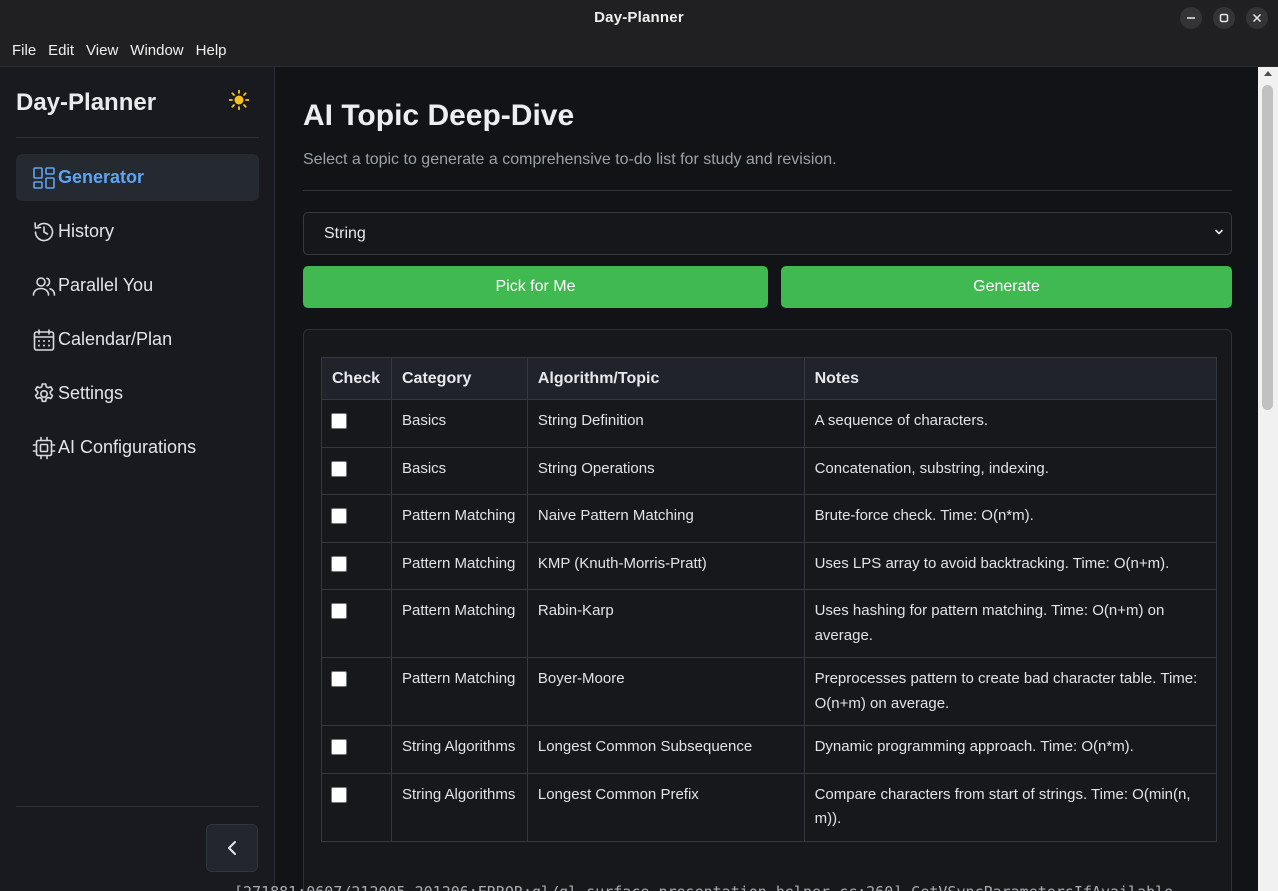  What do you see at coordinates (44, 177) in the screenshot?
I see `dashboard-icon` at bounding box center [44, 177].